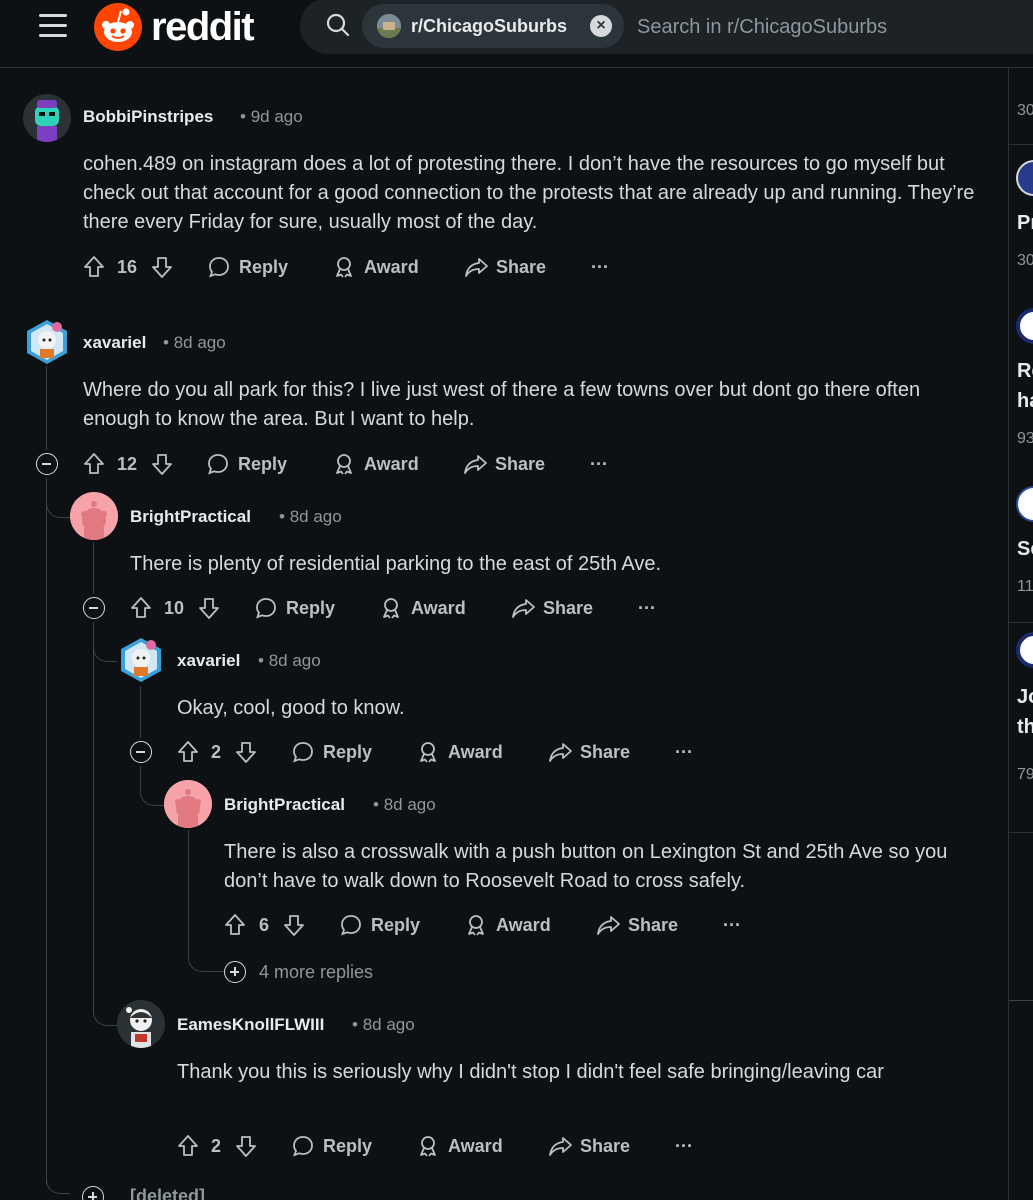 This screenshot has width=1033, height=1200. What do you see at coordinates (1025, 401) in the screenshot?
I see `sidebar-item-title: ha` at bounding box center [1025, 401].